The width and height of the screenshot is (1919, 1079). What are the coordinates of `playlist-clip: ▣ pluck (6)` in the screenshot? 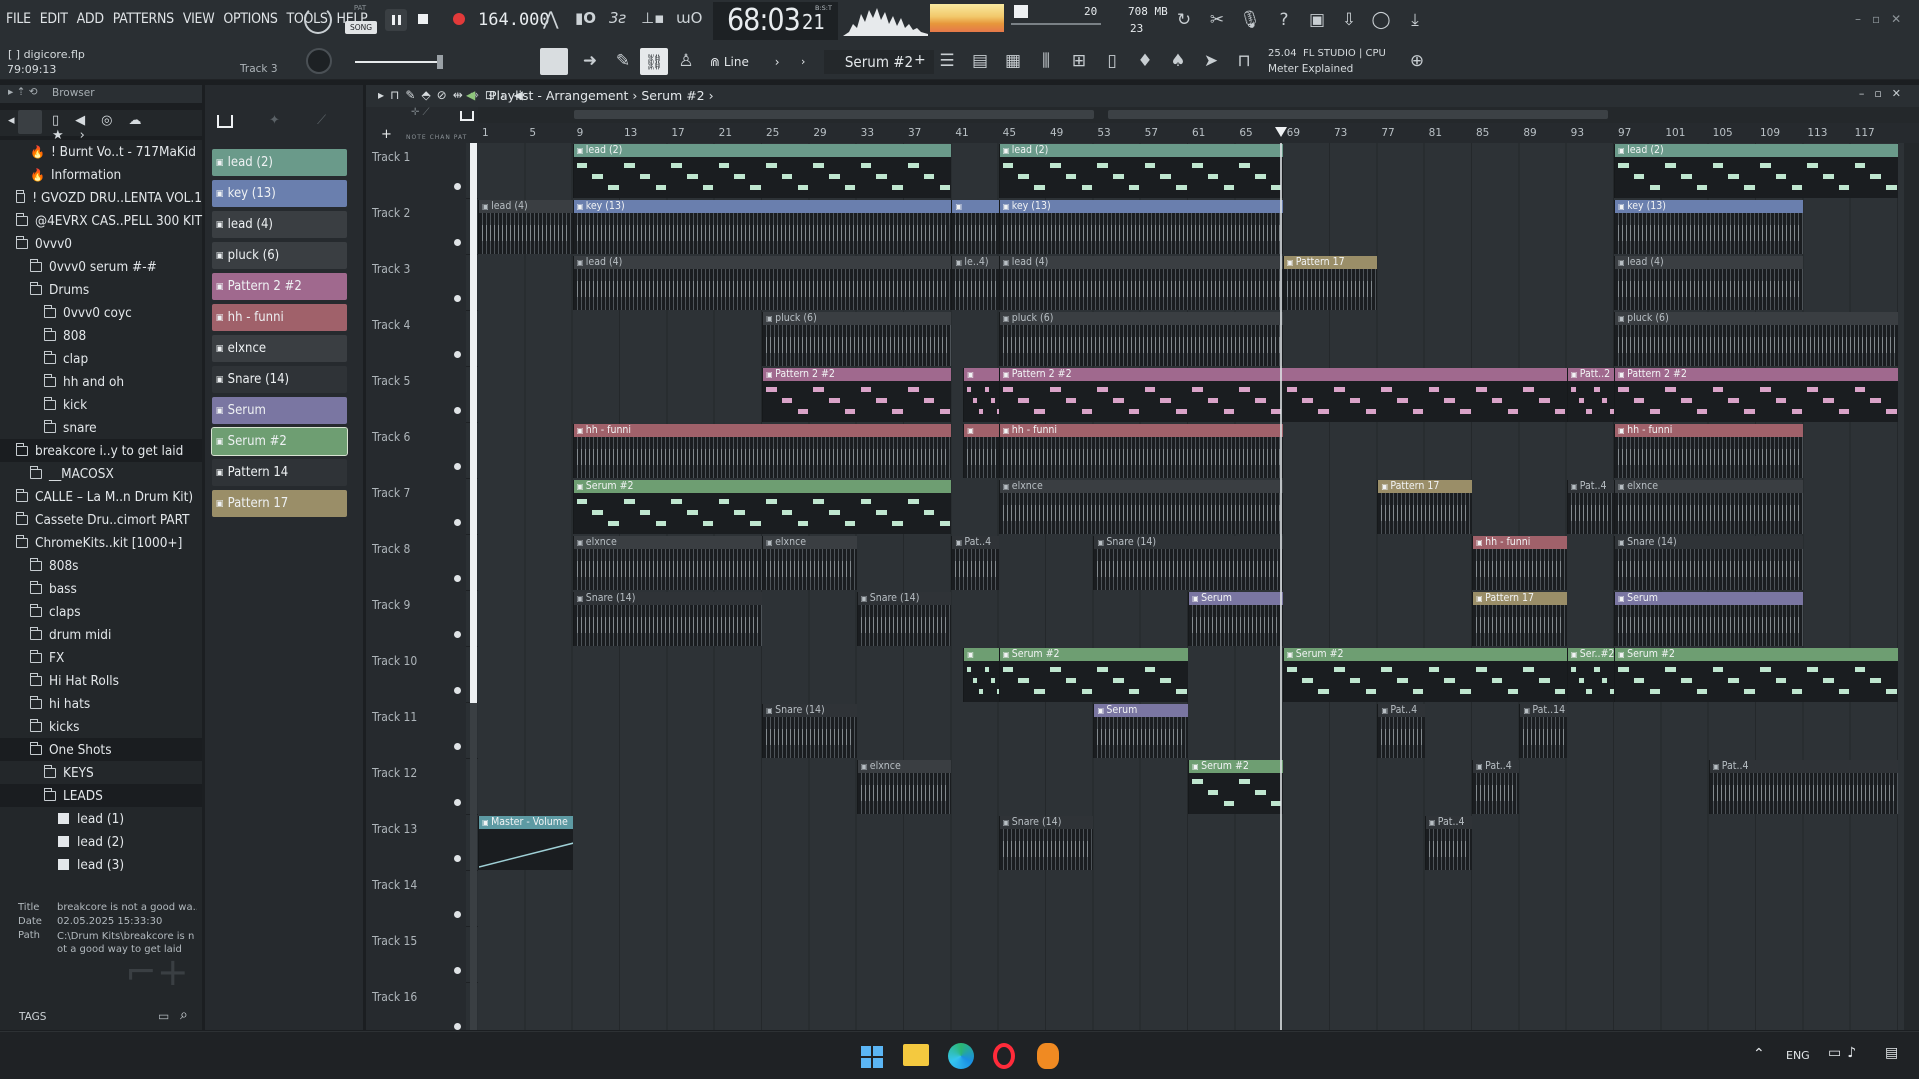 It's located at (1756, 339).